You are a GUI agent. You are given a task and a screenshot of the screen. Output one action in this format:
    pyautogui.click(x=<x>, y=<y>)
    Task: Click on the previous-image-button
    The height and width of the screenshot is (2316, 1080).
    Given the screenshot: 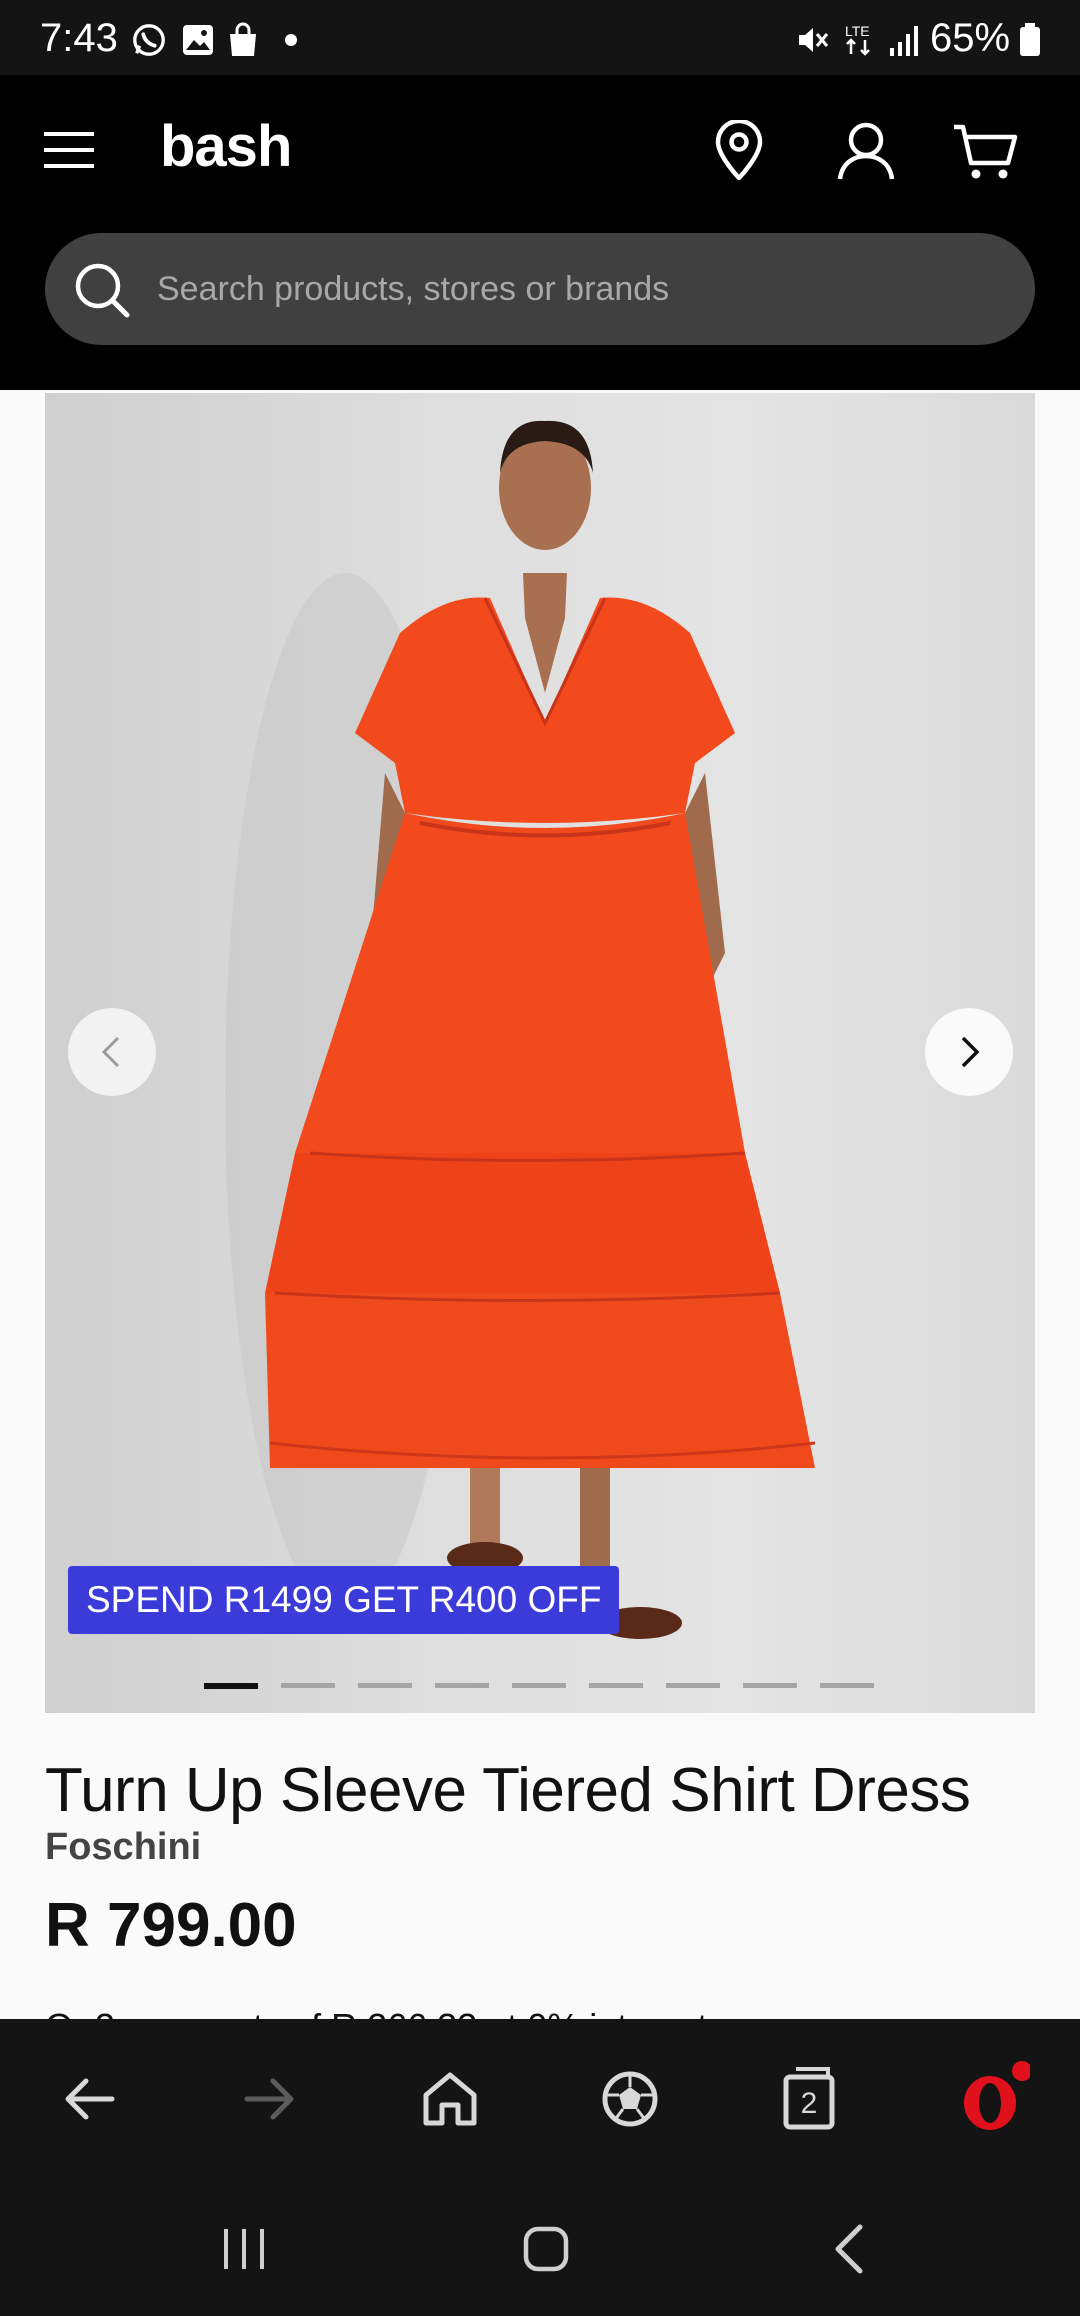 What is the action you would take?
    pyautogui.click(x=112, y=1052)
    